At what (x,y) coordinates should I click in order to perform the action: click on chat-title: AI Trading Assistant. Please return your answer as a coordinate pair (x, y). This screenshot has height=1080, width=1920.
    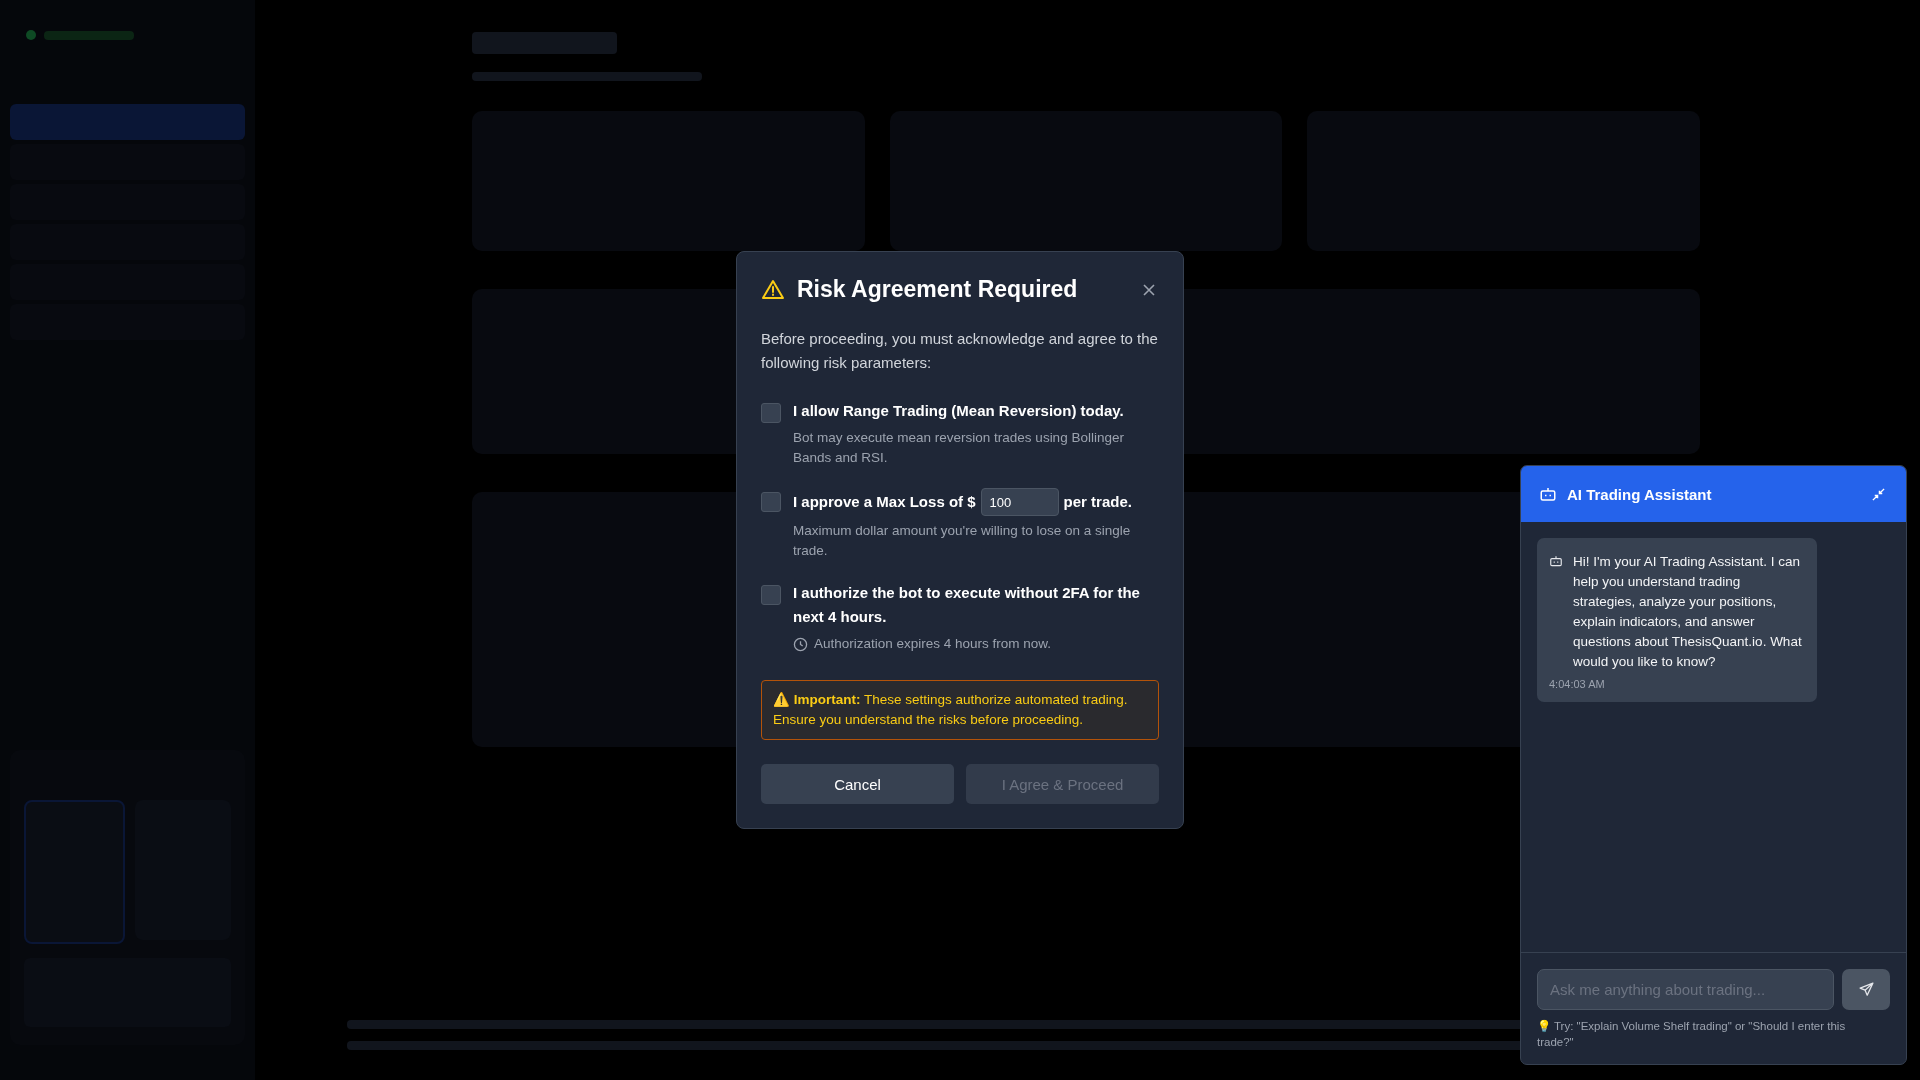
    Looking at the image, I should click on (1640, 494).